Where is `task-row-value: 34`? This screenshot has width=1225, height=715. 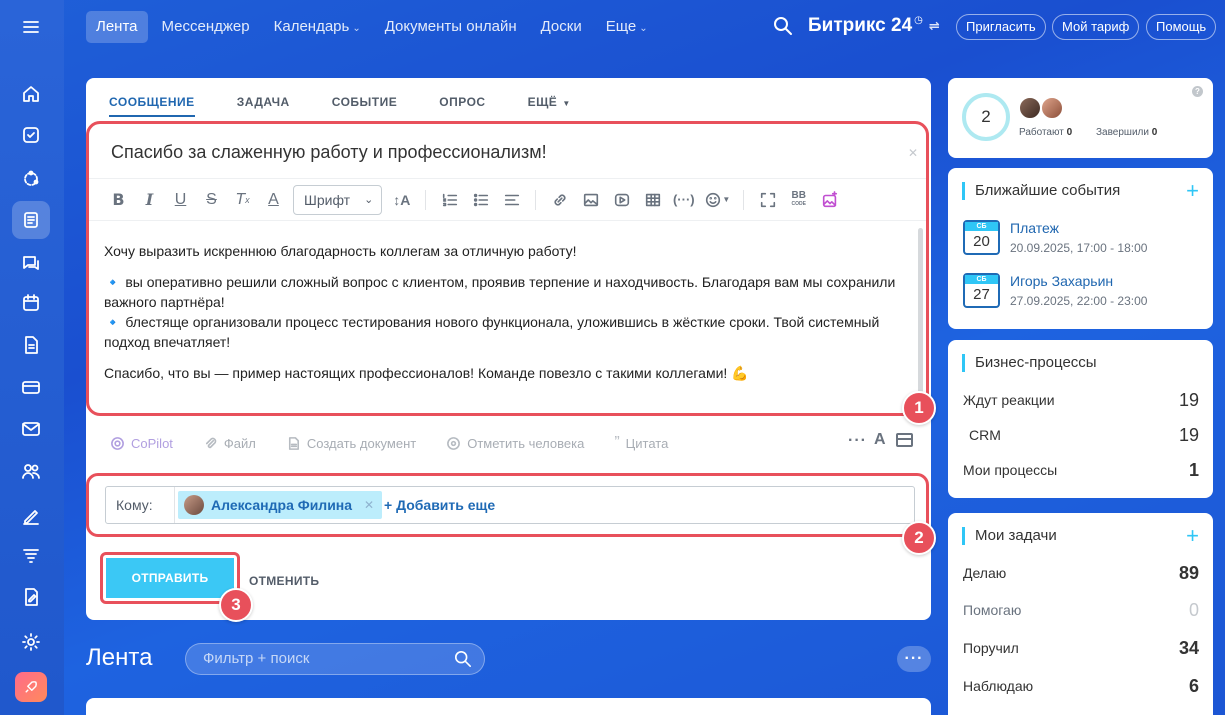
task-row-value: 34 is located at coordinates (1189, 648).